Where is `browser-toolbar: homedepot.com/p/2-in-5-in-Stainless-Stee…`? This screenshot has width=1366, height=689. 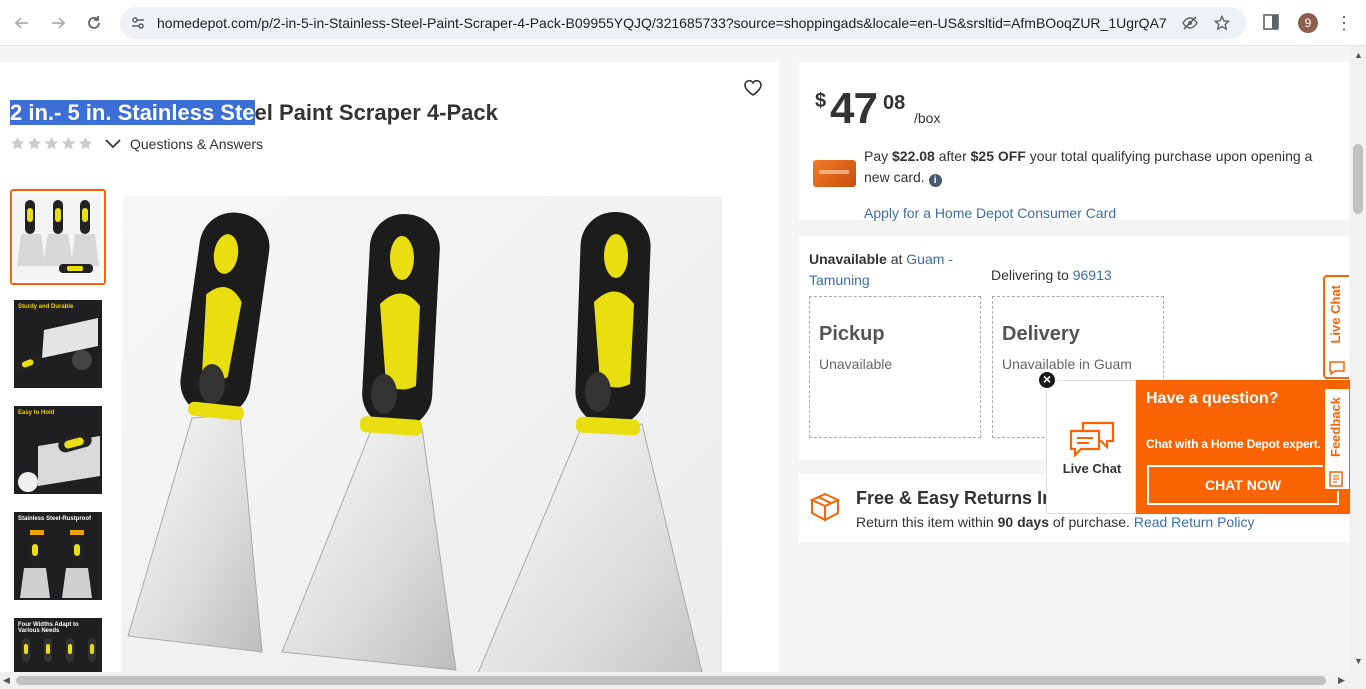 browser-toolbar: homedepot.com/p/2-in-5-in-Stainless-Stee… is located at coordinates (683, 23).